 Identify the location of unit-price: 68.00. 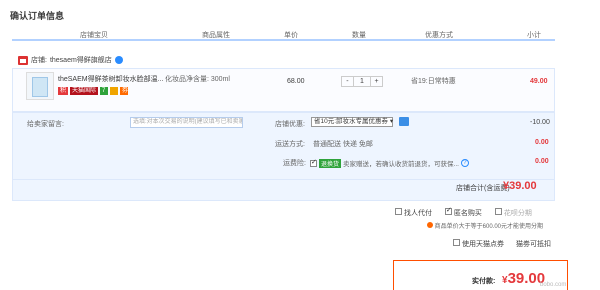
(296, 81).